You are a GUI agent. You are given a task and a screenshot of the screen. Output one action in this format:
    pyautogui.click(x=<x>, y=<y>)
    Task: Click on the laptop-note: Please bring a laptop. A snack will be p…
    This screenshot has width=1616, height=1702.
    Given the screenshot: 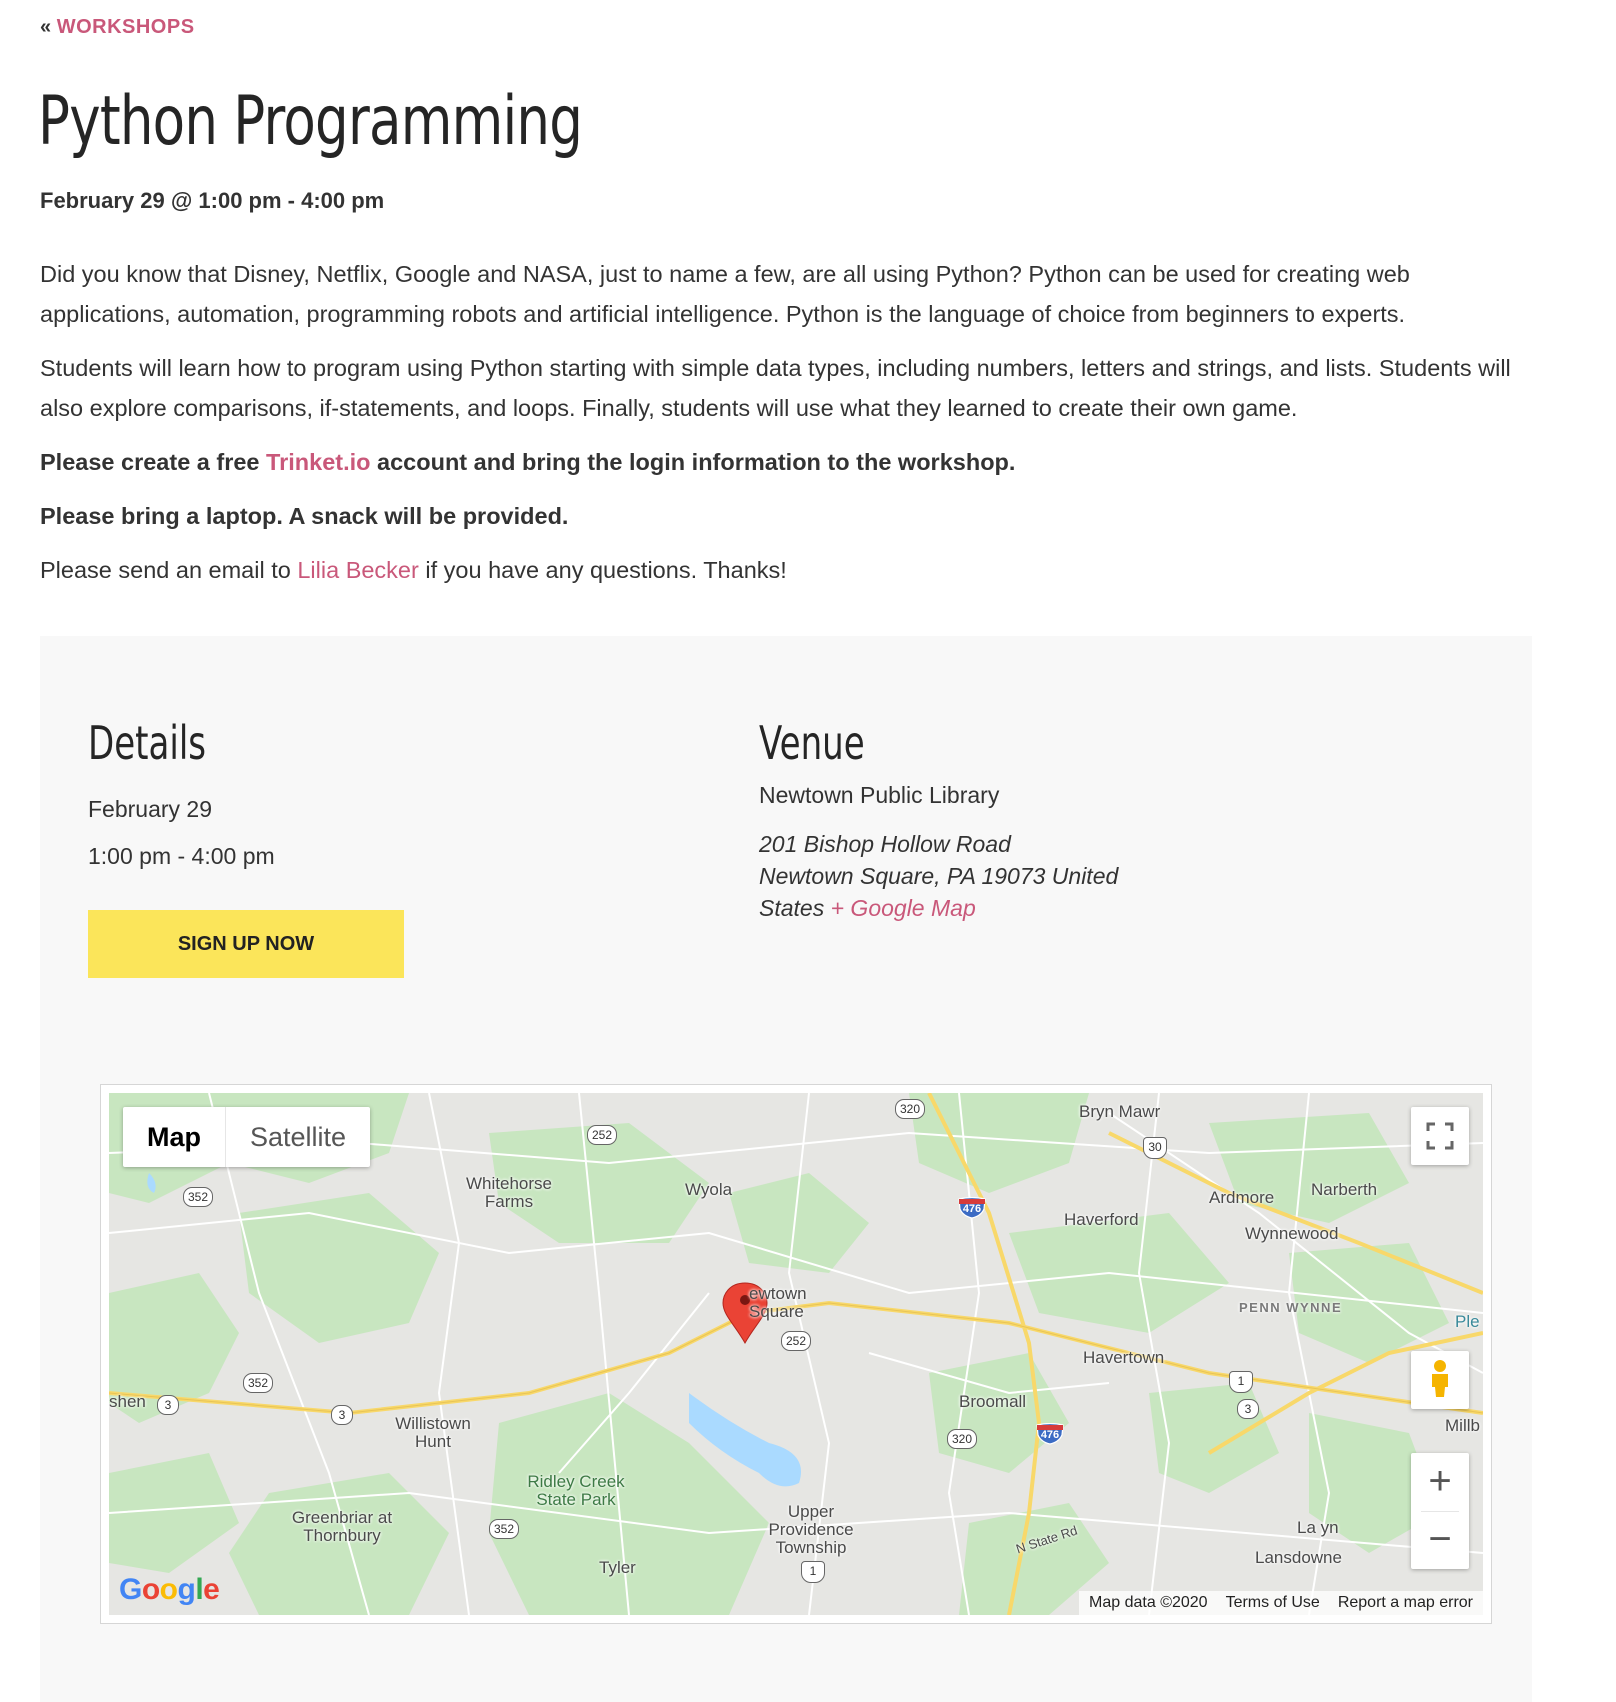 What is the action you would take?
    pyautogui.click(x=304, y=516)
    